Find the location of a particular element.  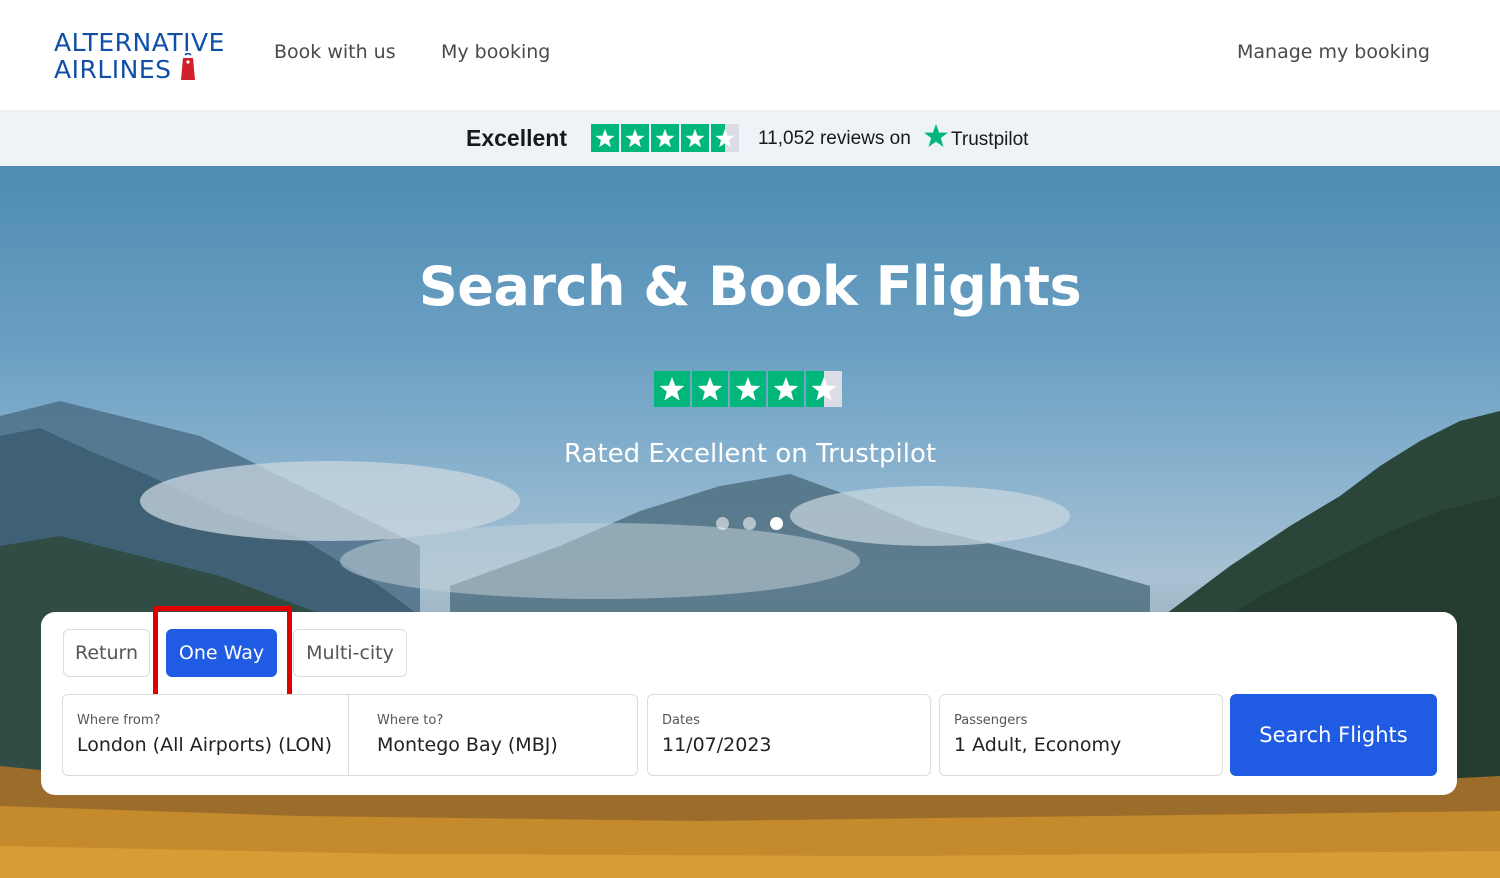

tab-multi-city: Multi-city is located at coordinates (350, 653).